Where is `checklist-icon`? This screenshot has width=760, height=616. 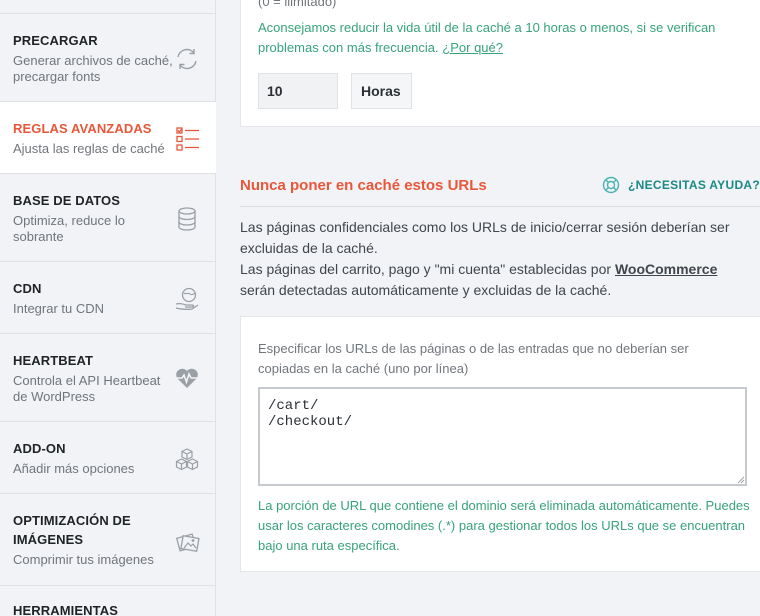
checklist-icon is located at coordinates (187, 139).